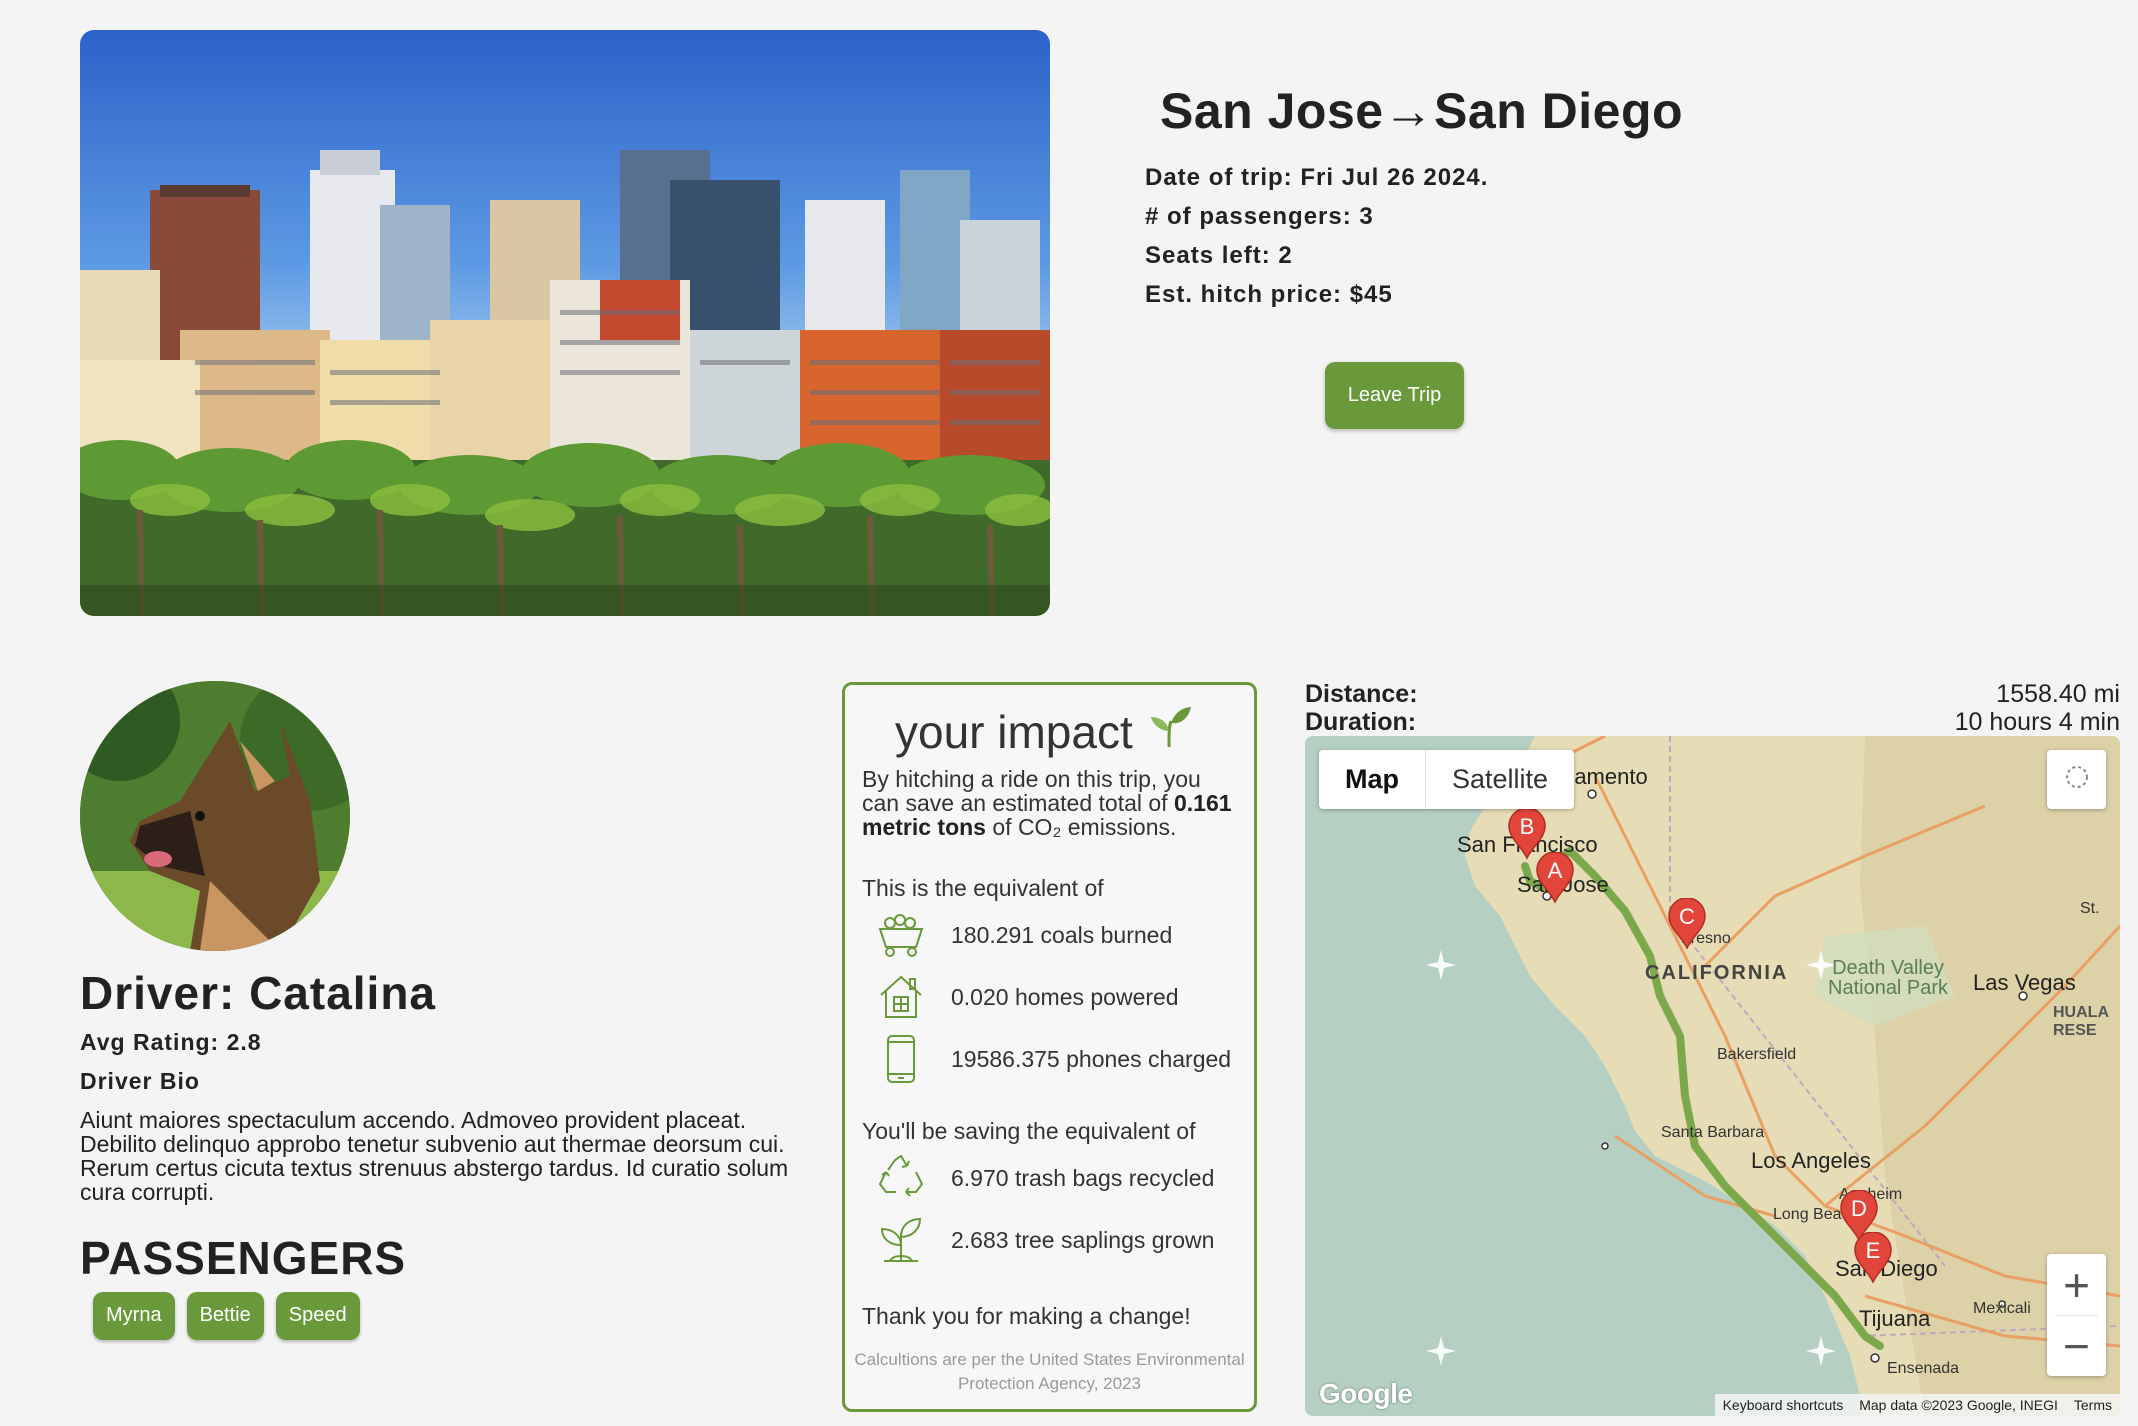 This screenshot has height=1426, width=2138. I want to click on driver-name: Driver: Catalina, so click(258, 993).